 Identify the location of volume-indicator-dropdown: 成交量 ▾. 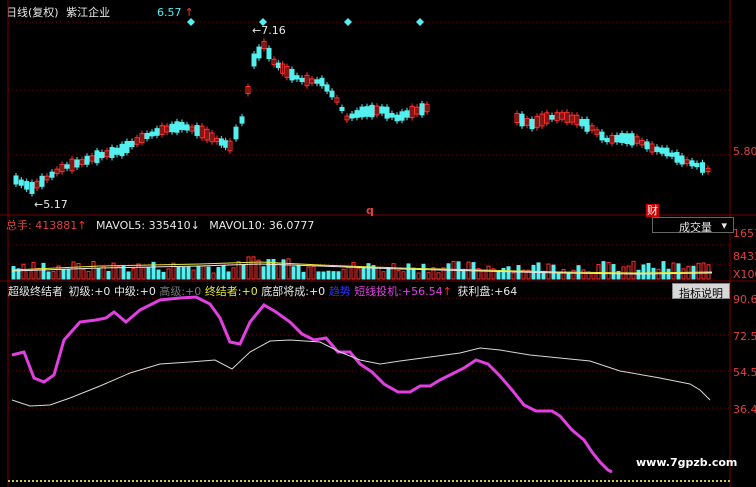
(693, 225).